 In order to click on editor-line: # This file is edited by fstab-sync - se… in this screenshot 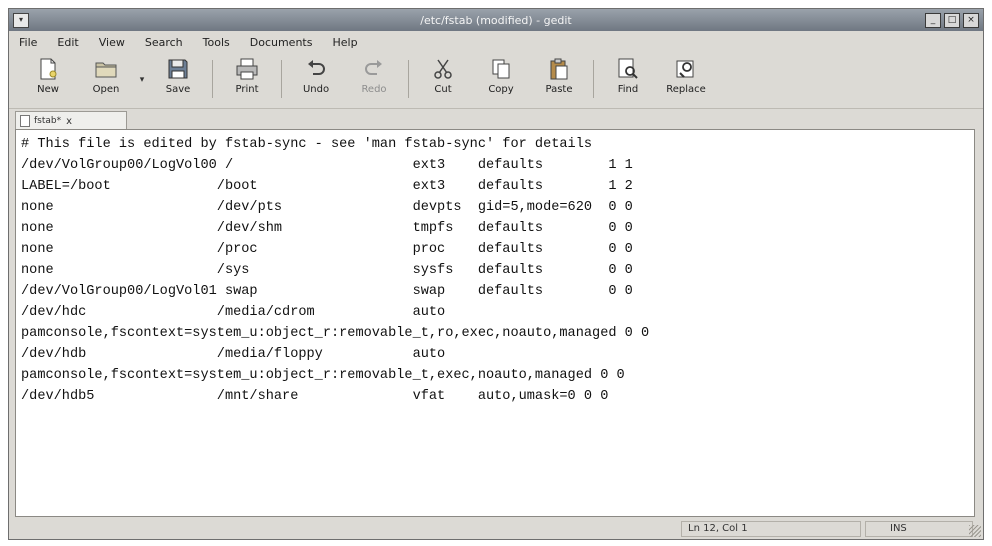, I will do `click(335, 144)`.